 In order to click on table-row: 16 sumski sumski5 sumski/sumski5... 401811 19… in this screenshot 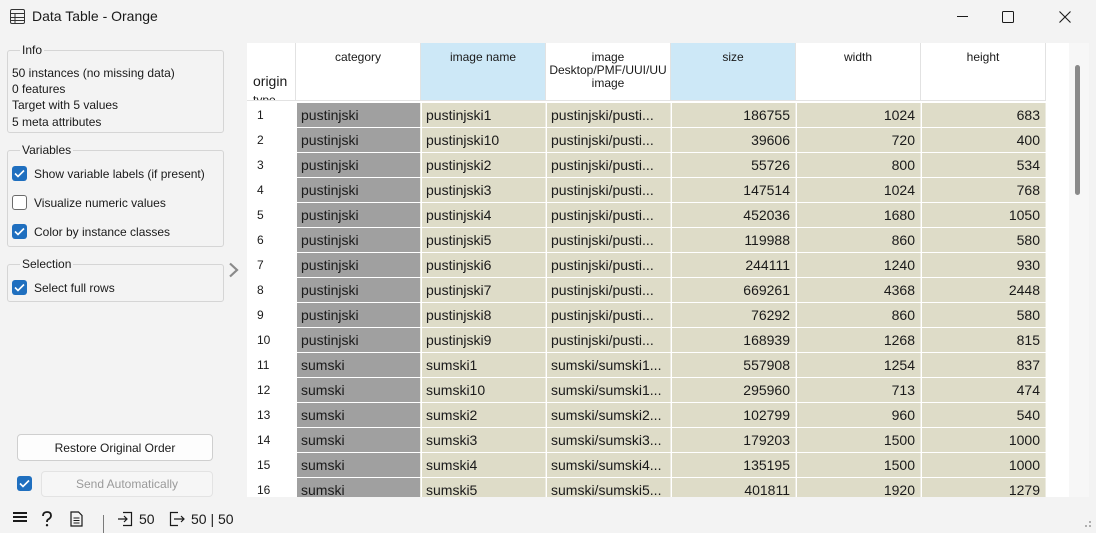, I will do `click(647, 487)`.